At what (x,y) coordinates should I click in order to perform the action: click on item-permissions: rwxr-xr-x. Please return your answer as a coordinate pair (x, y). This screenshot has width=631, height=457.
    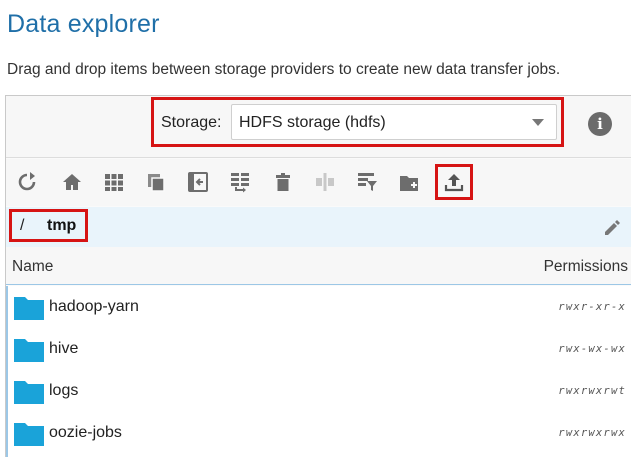
    Looking at the image, I should click on (592, 307).